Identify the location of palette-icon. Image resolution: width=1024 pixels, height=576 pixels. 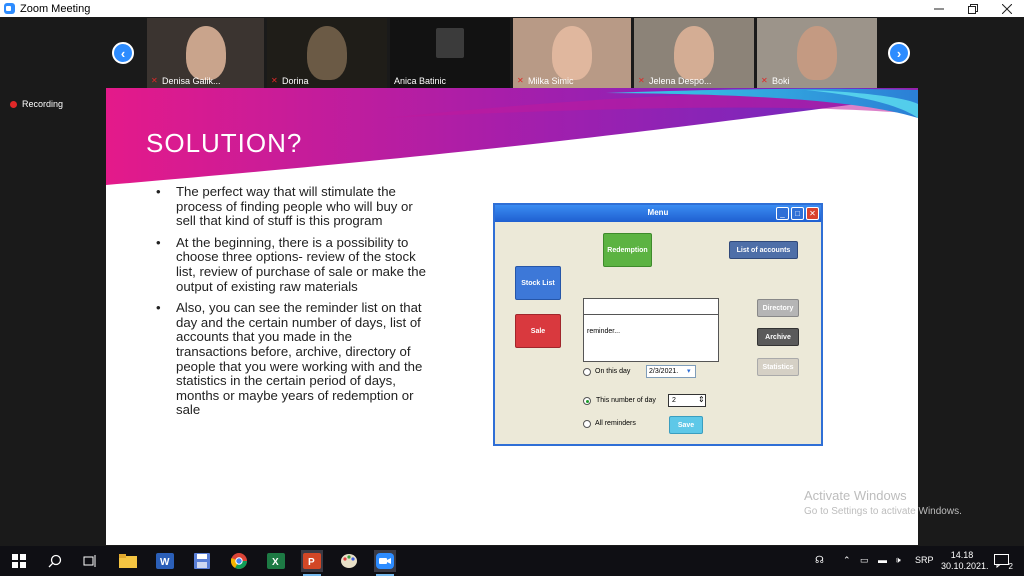
(349, 561).